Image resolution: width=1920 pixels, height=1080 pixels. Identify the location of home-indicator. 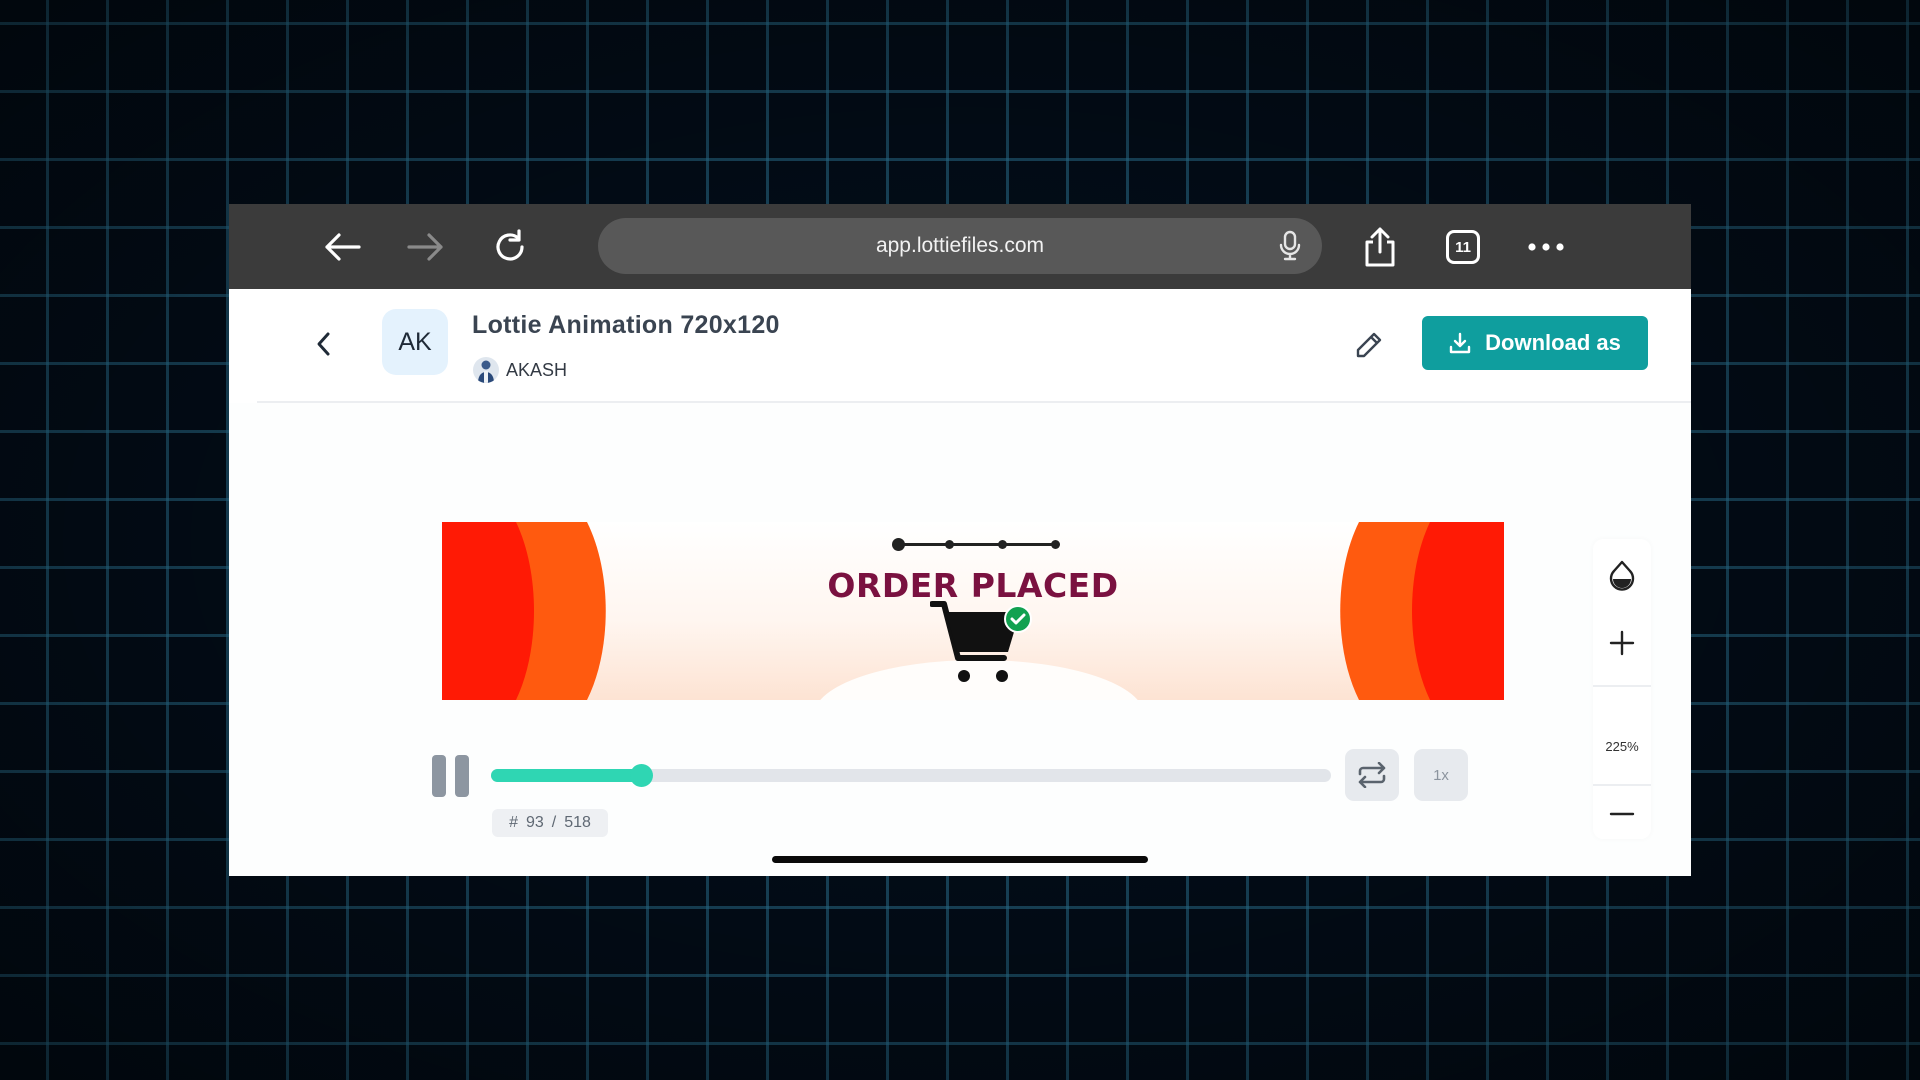
(960, 859).